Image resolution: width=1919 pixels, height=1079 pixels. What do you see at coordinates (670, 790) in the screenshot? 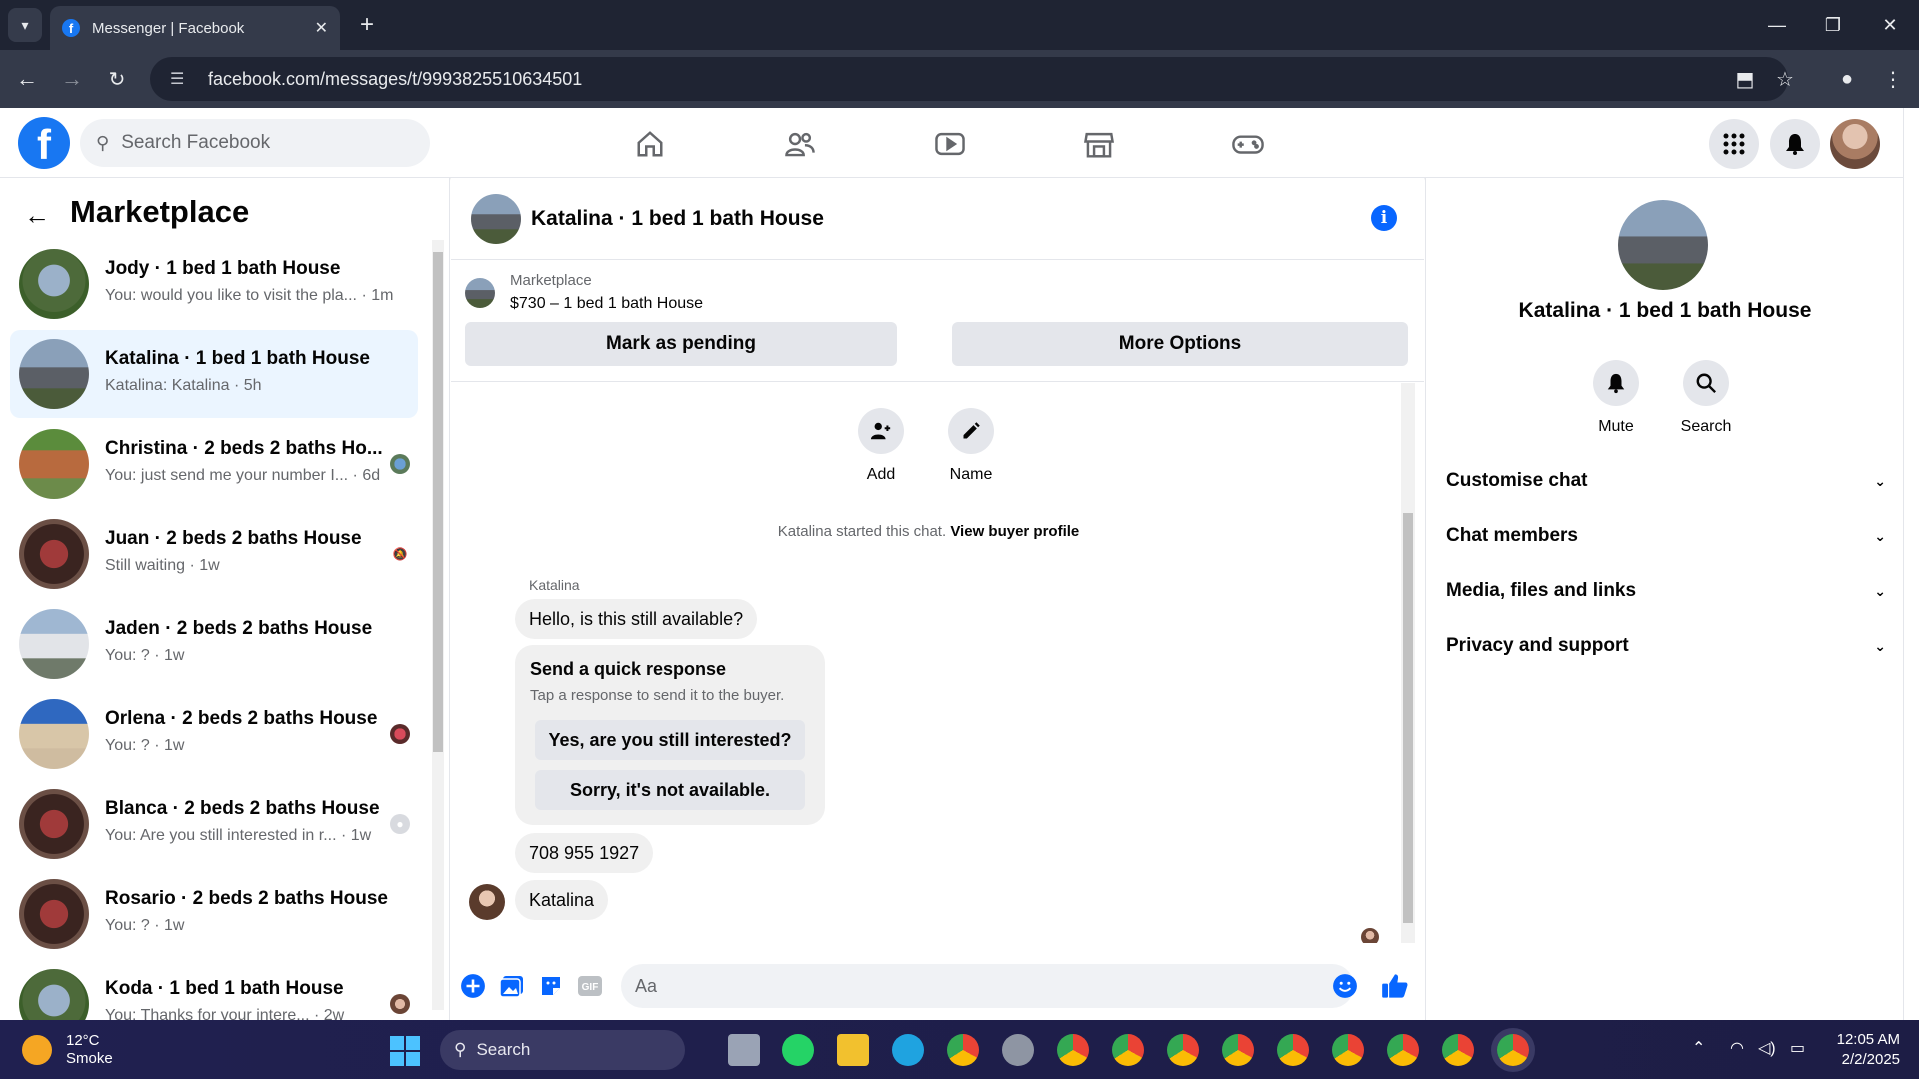
I see `quick-reply-not-available-button: Sorry, it's not available.` at bounding box center [670, 790].